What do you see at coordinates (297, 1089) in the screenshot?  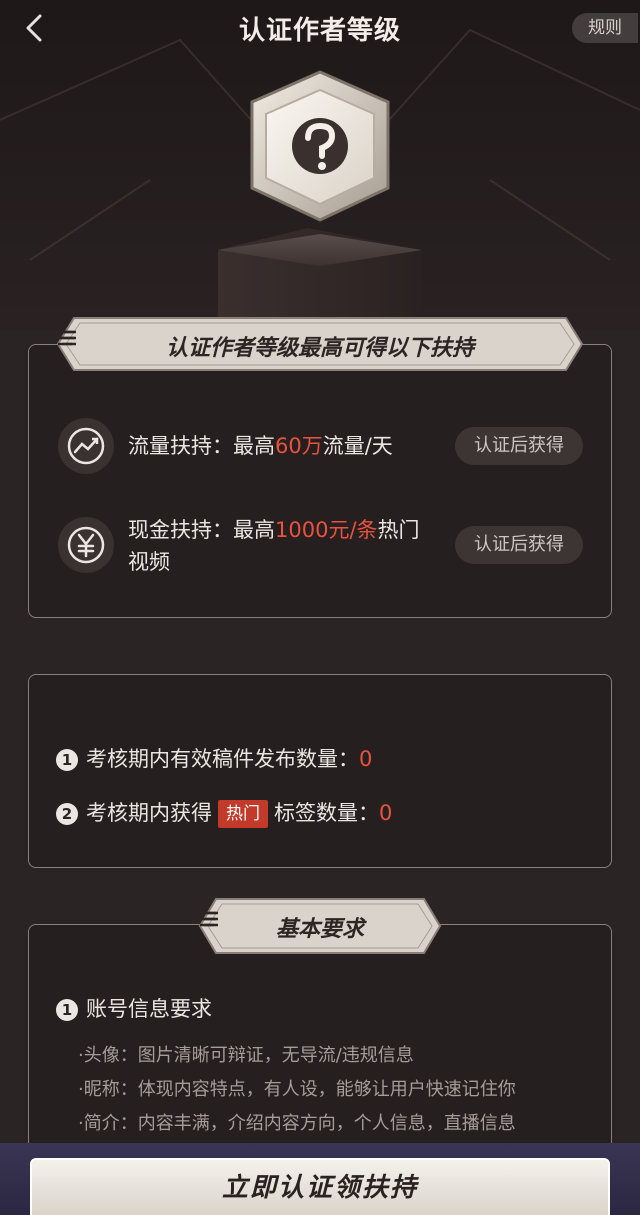 I see `nickname-requirement: ·昵称：体现内容特点，有人设，能够让用户快速记住你` at bounding box center [297, 1089].